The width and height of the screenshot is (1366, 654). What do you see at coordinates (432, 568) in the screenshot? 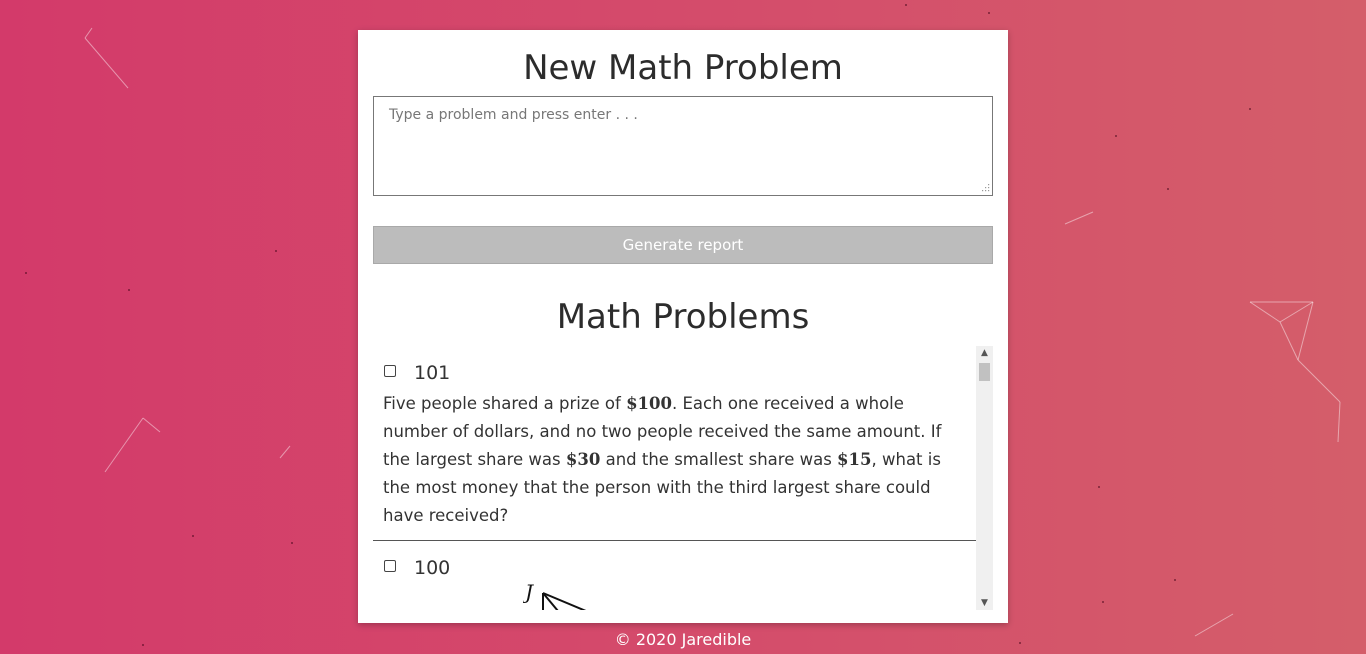
I see `problem-number: 100` at bounding box center [432, 568].